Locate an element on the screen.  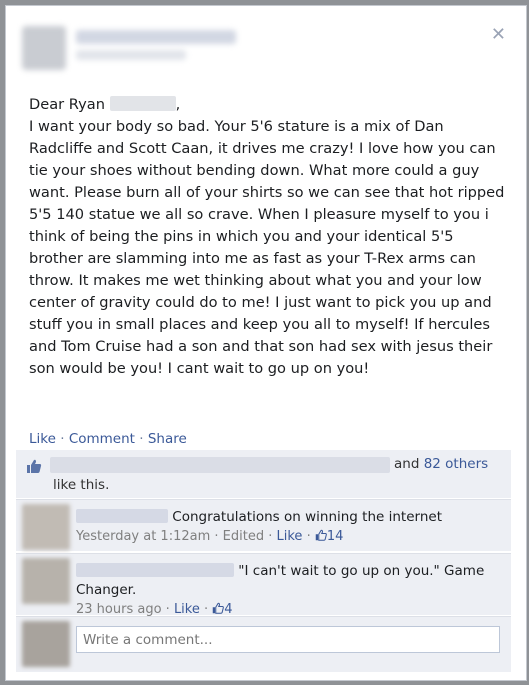
comment-like-count: 14 is located at coordinates (329, 536).